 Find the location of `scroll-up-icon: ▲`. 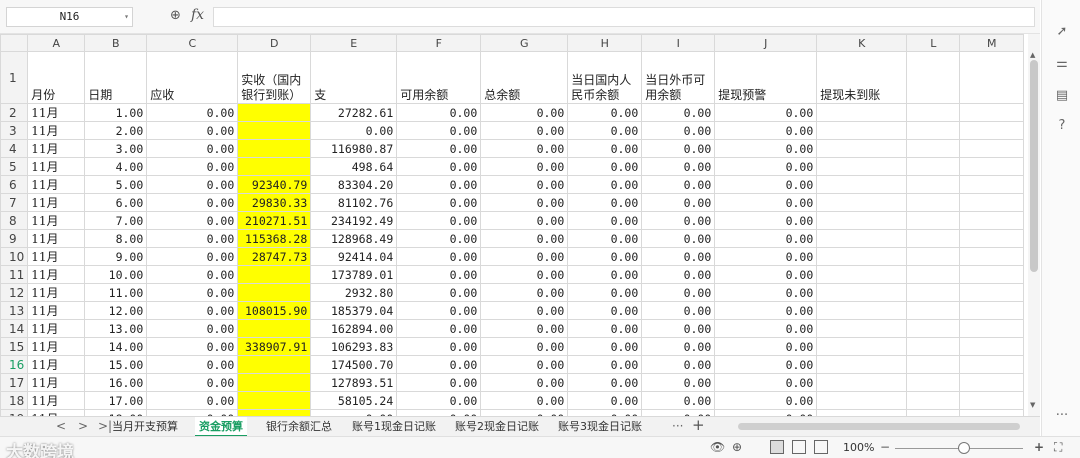

scroll-up-icon: ▲ is located at coordinates (1032, 55).